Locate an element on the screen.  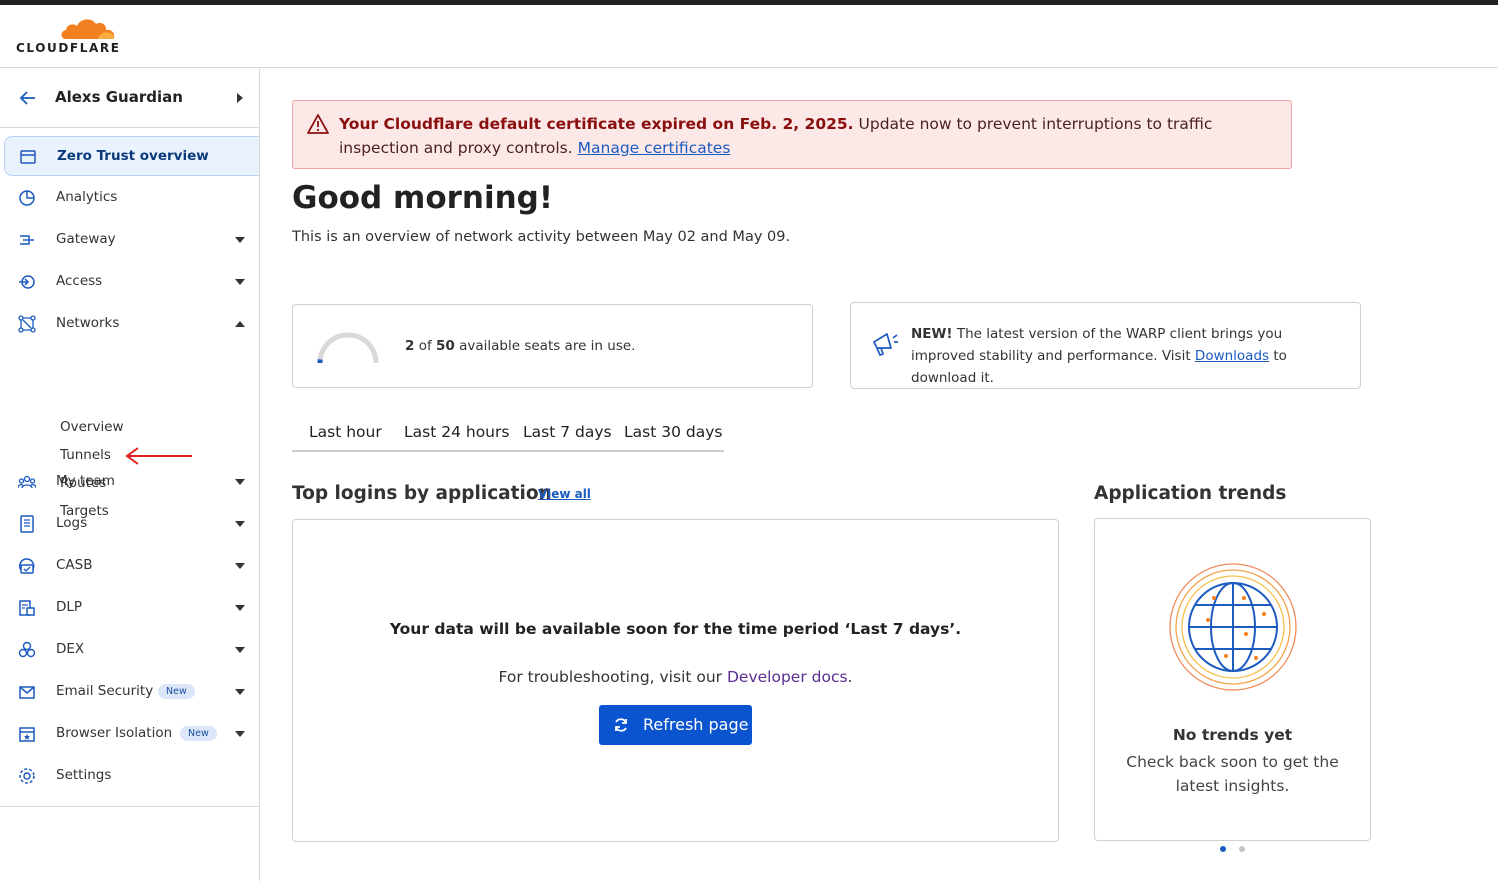
megaphone-icon is located at coordinates (885, 345).